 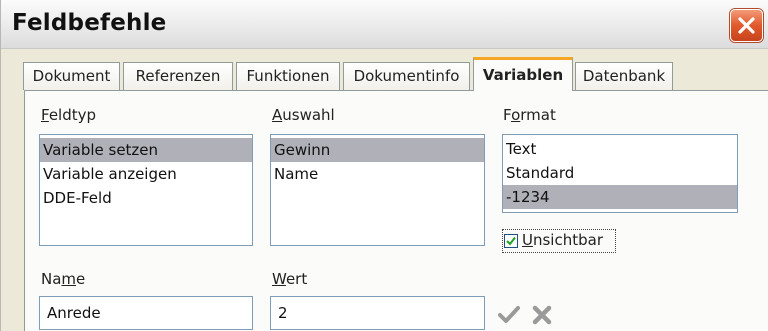 I want to click on feldtyp-label: Feldtyp, so click(x=69, y=115).